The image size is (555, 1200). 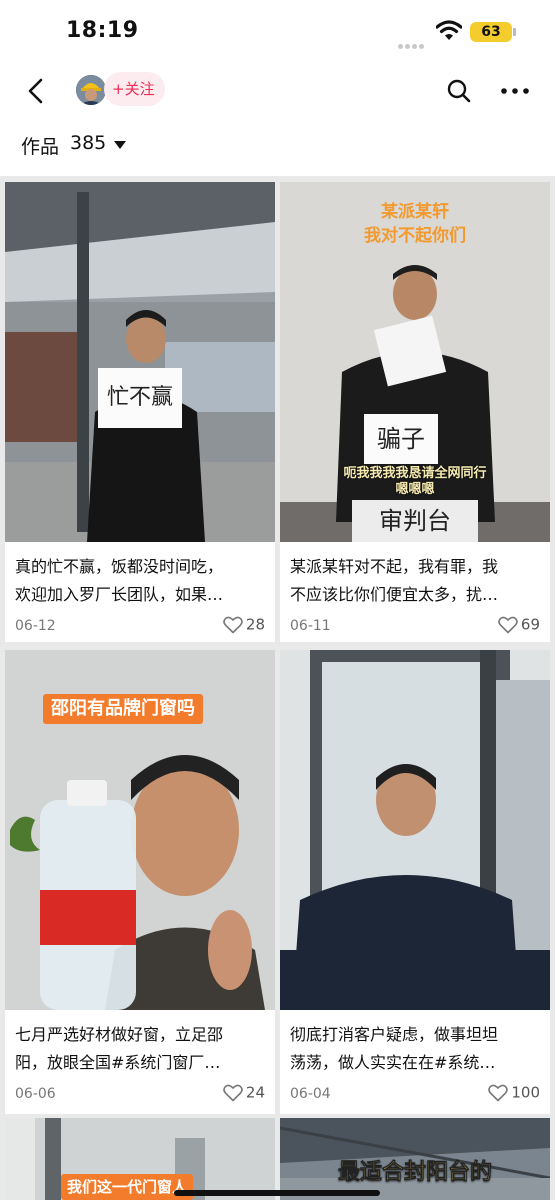 I want to click on video-date: 06-06, so click(x=35, y=1094).